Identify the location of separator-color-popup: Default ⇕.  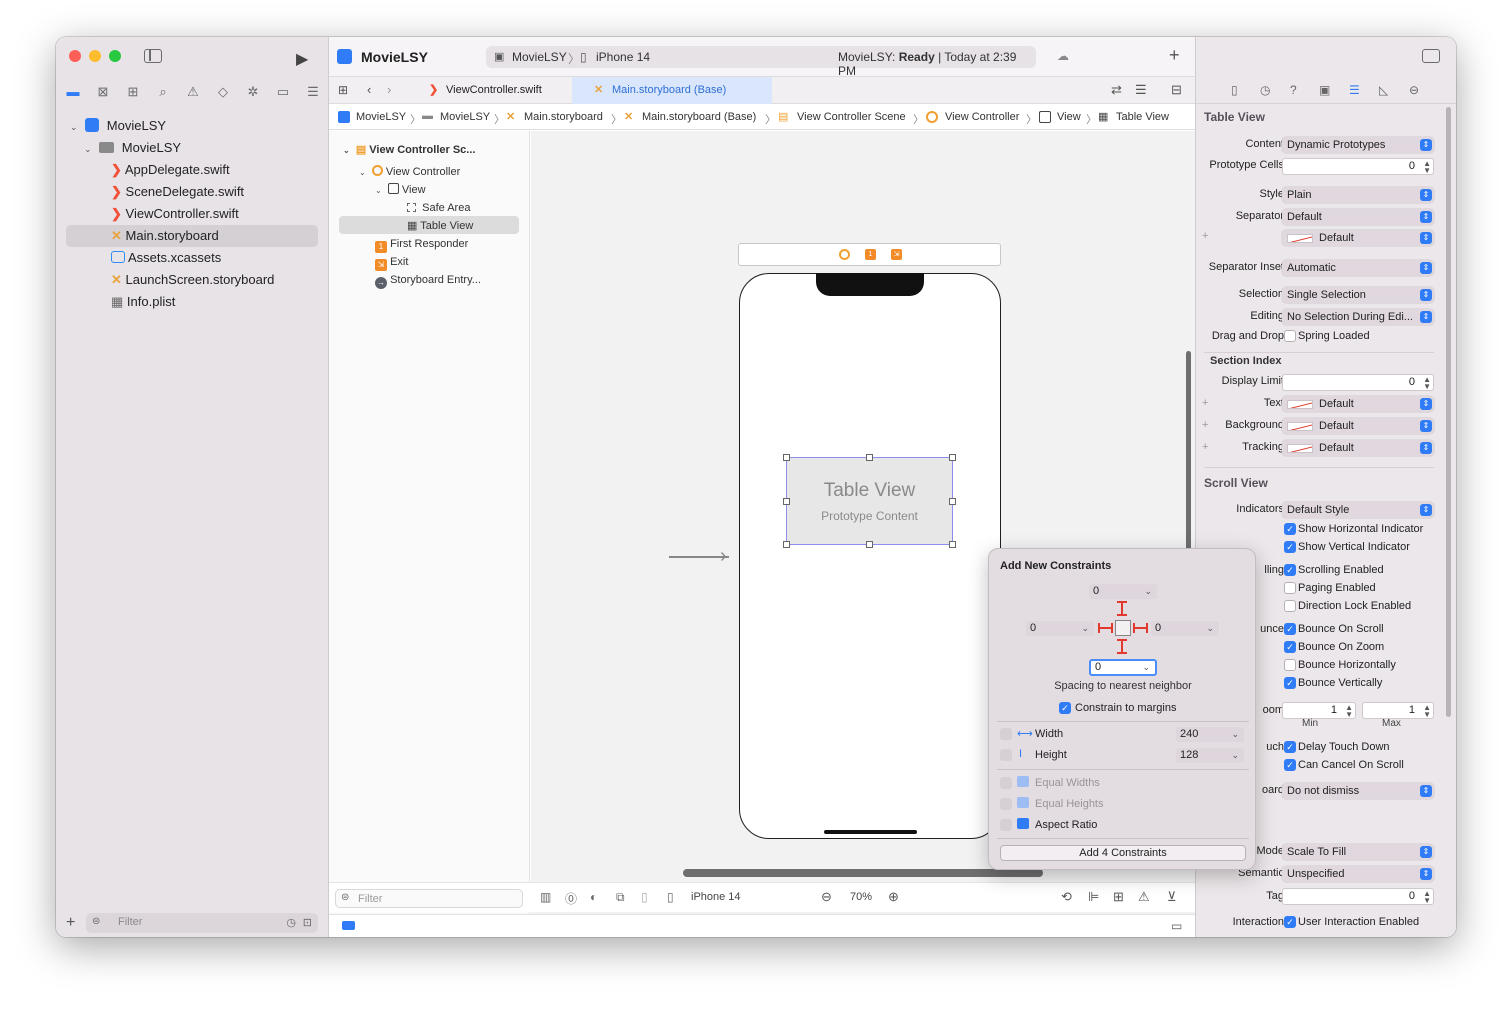
(1358, 238).